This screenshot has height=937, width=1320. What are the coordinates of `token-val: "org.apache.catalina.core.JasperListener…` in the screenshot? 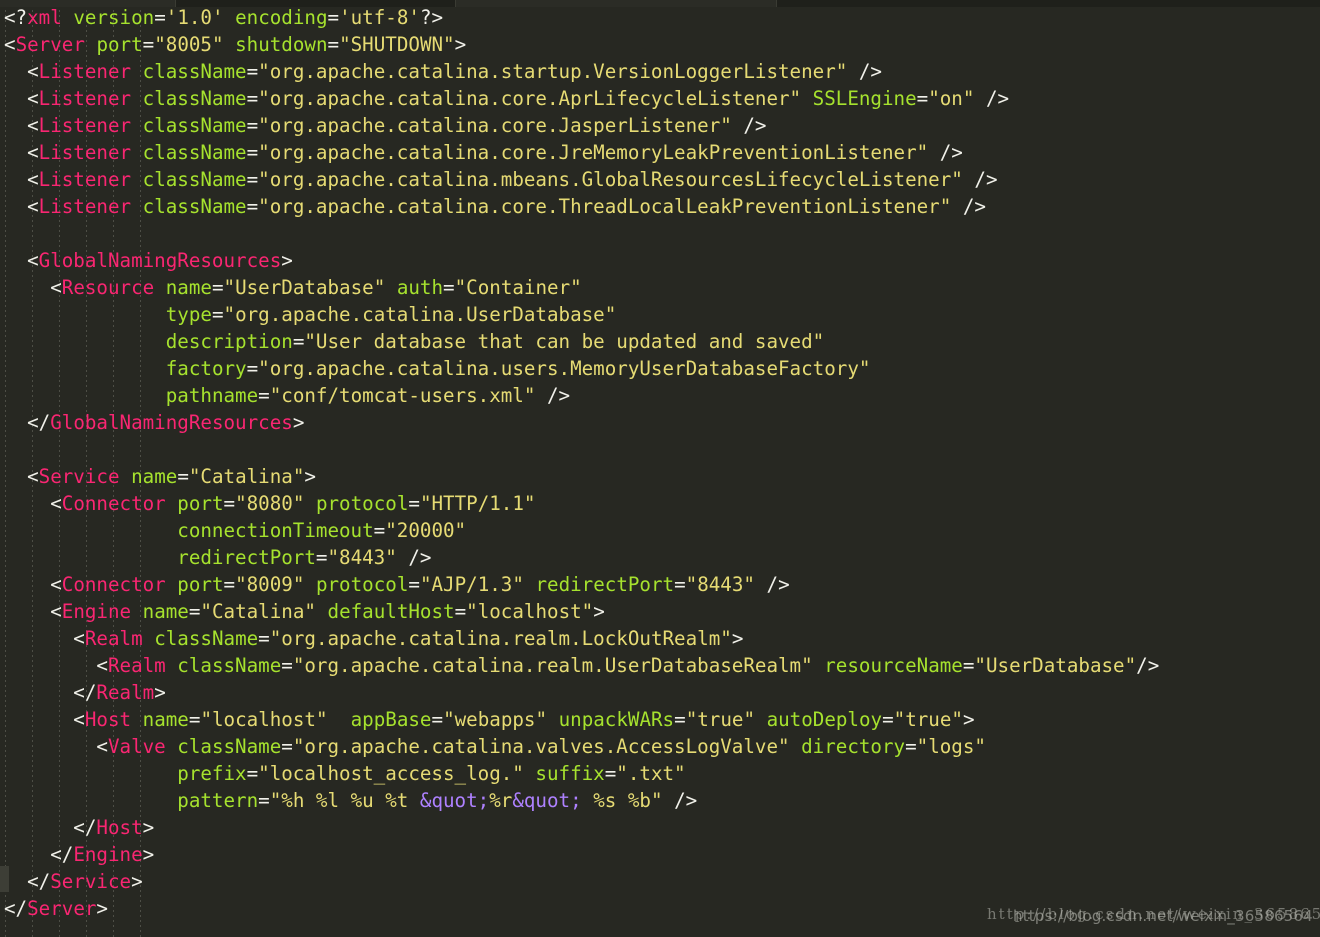 It's located at (495, 125).